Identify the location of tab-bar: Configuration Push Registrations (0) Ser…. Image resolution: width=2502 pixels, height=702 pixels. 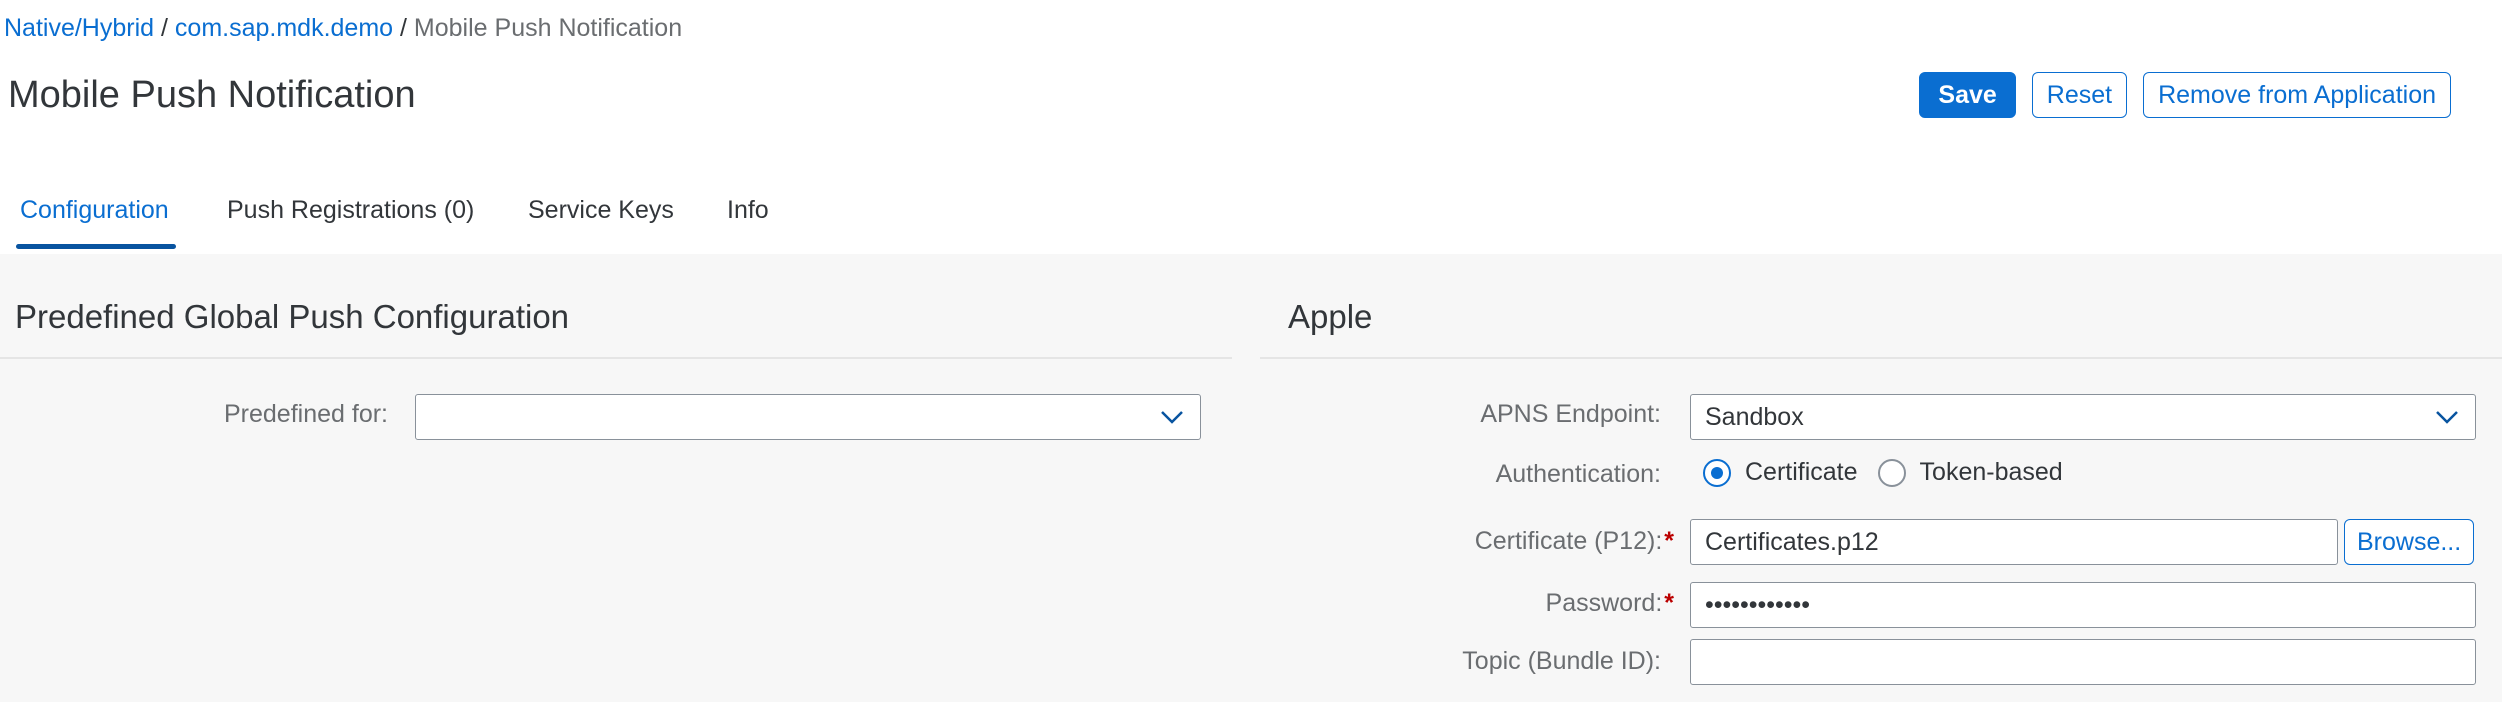
(1251, 212).